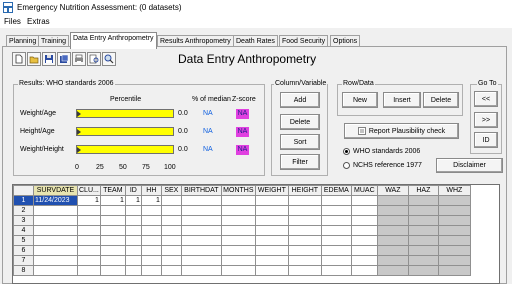 This screenshot has width=512, height=284. I want to click on column-header-survdate: SURVDATE, so click(55, 190).